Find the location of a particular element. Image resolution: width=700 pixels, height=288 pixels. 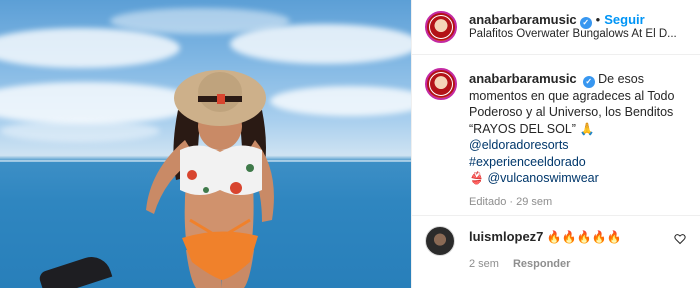

comment-text: luismlopez7 🔥🔥🔥🔥🔥 is located at coordinates (545, 236).